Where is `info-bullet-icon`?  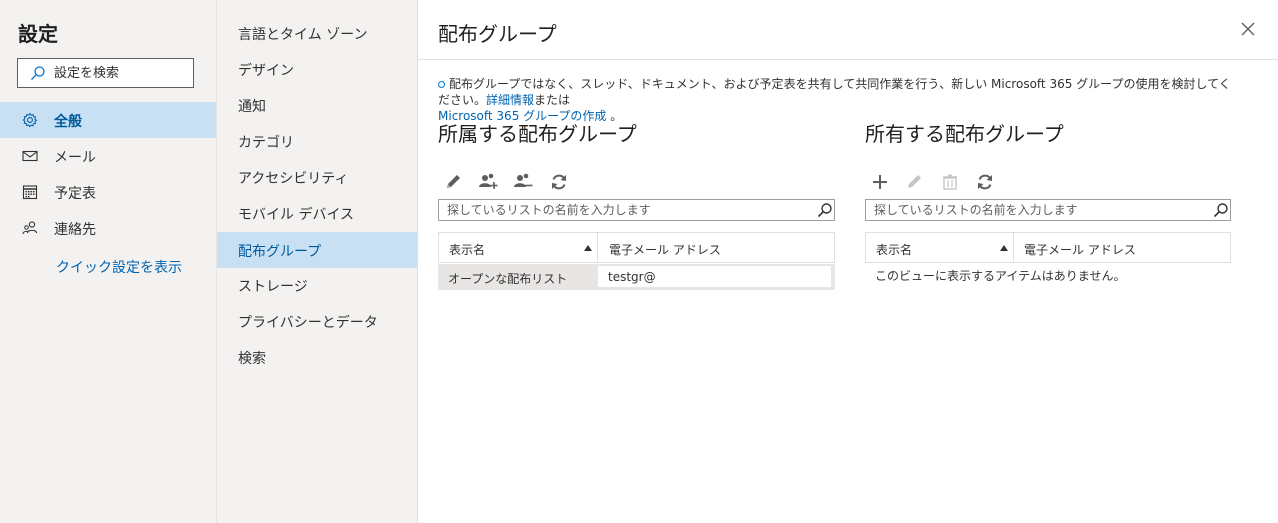
info-bullet-icon is located at coordinates (441, 84).